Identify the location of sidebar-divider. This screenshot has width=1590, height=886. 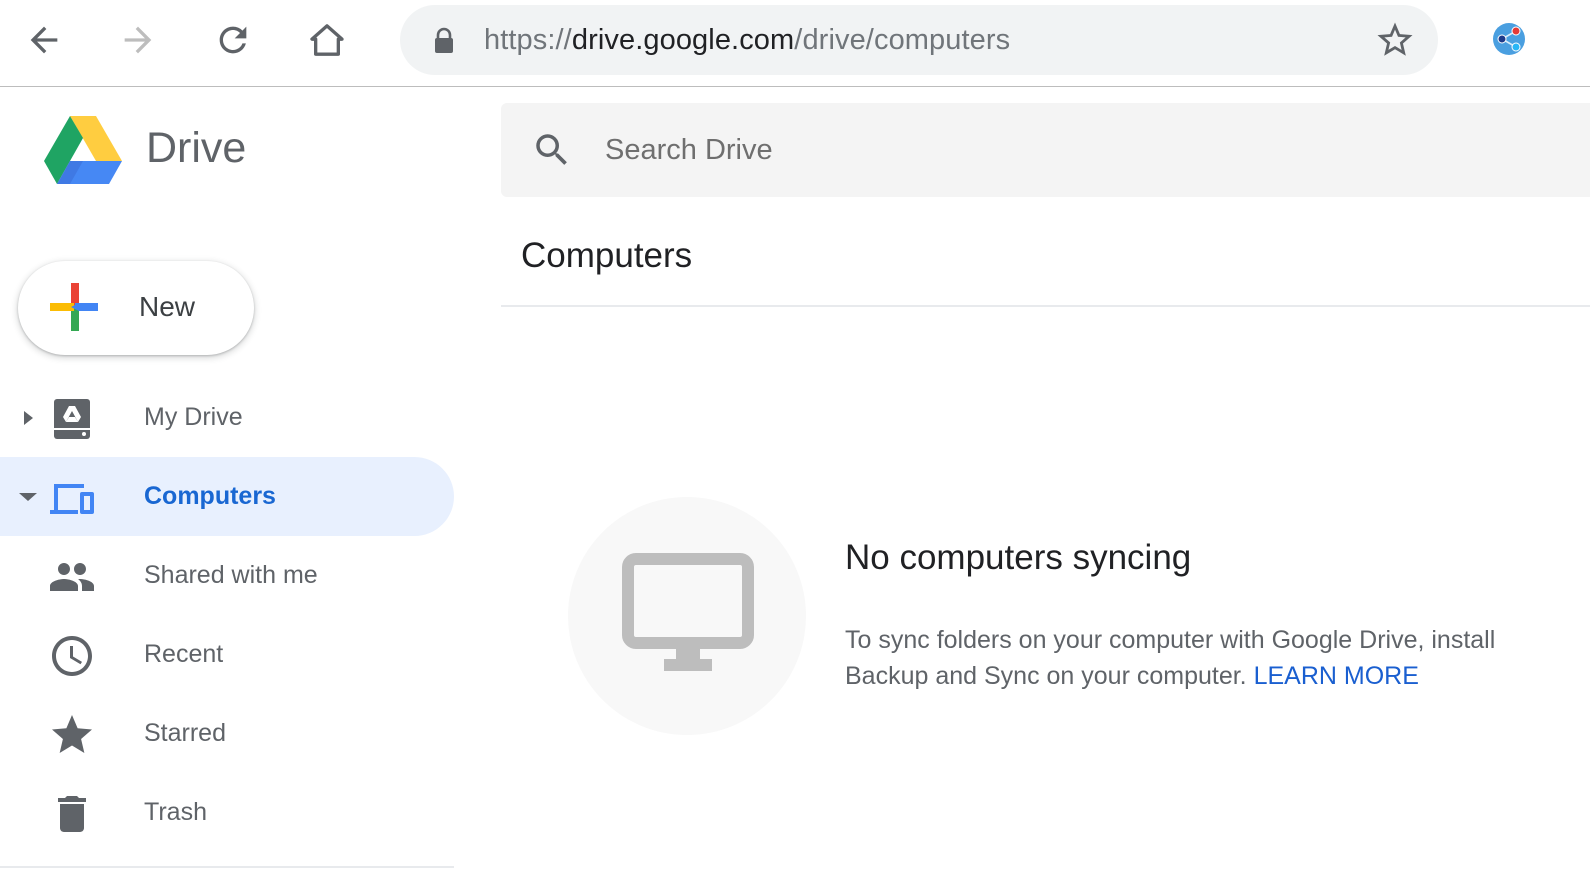
(227, 867).